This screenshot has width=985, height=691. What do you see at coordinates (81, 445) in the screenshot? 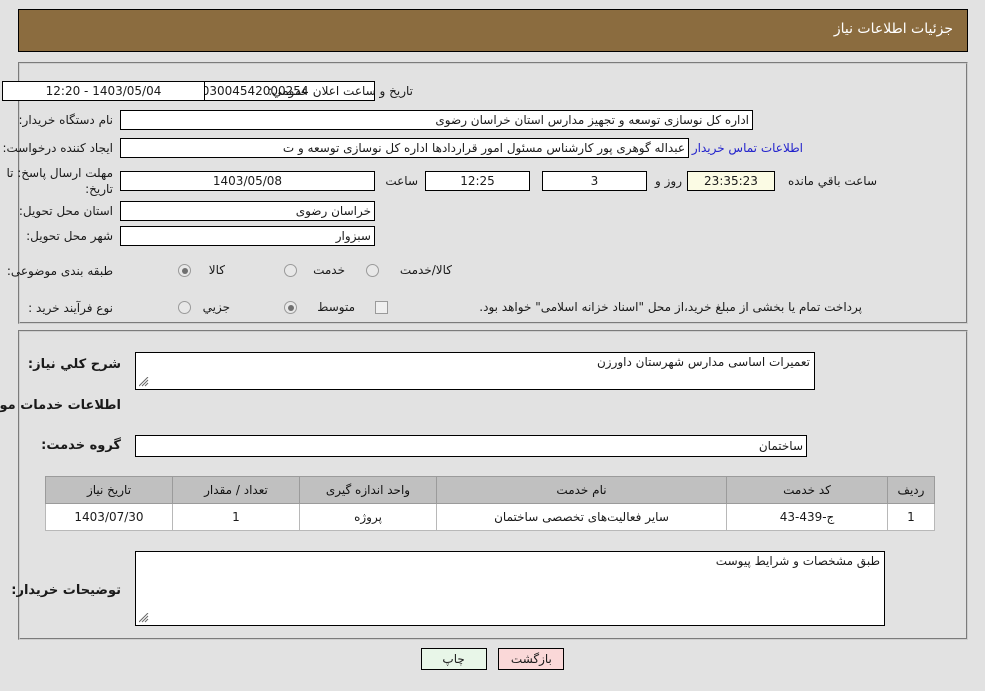
I see `service-group-label: گروه خدمت:` at bounding box center [81, 445].